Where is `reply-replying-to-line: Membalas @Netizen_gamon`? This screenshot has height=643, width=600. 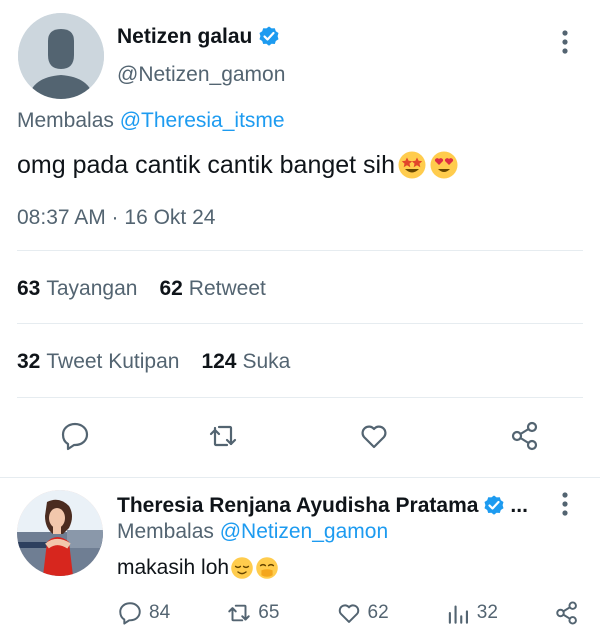 reply-replying-to-line: Membalas @Netizen_gamon is located at coordinates (252, 532).